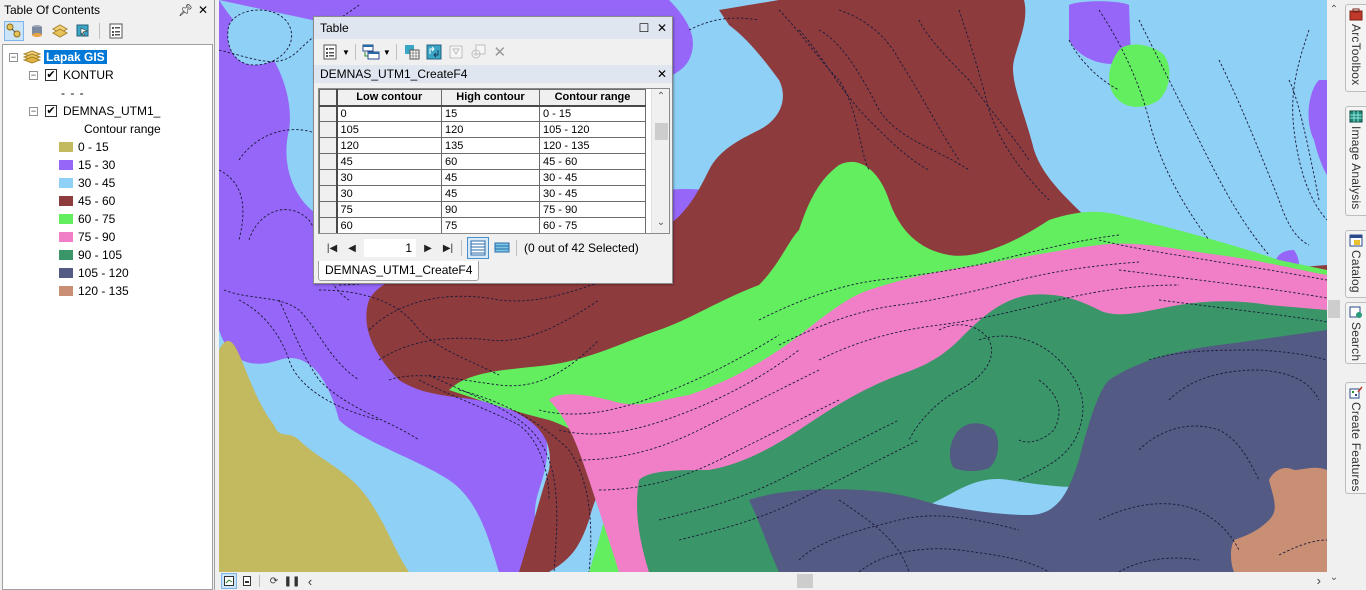 Image resolution: width=1366 pixels, height=590 pixels. What do you see at coordinates (94, 273) in the screenshot?
I see `legend-class-item: 105 - 120` at bounding box center [94, 273].